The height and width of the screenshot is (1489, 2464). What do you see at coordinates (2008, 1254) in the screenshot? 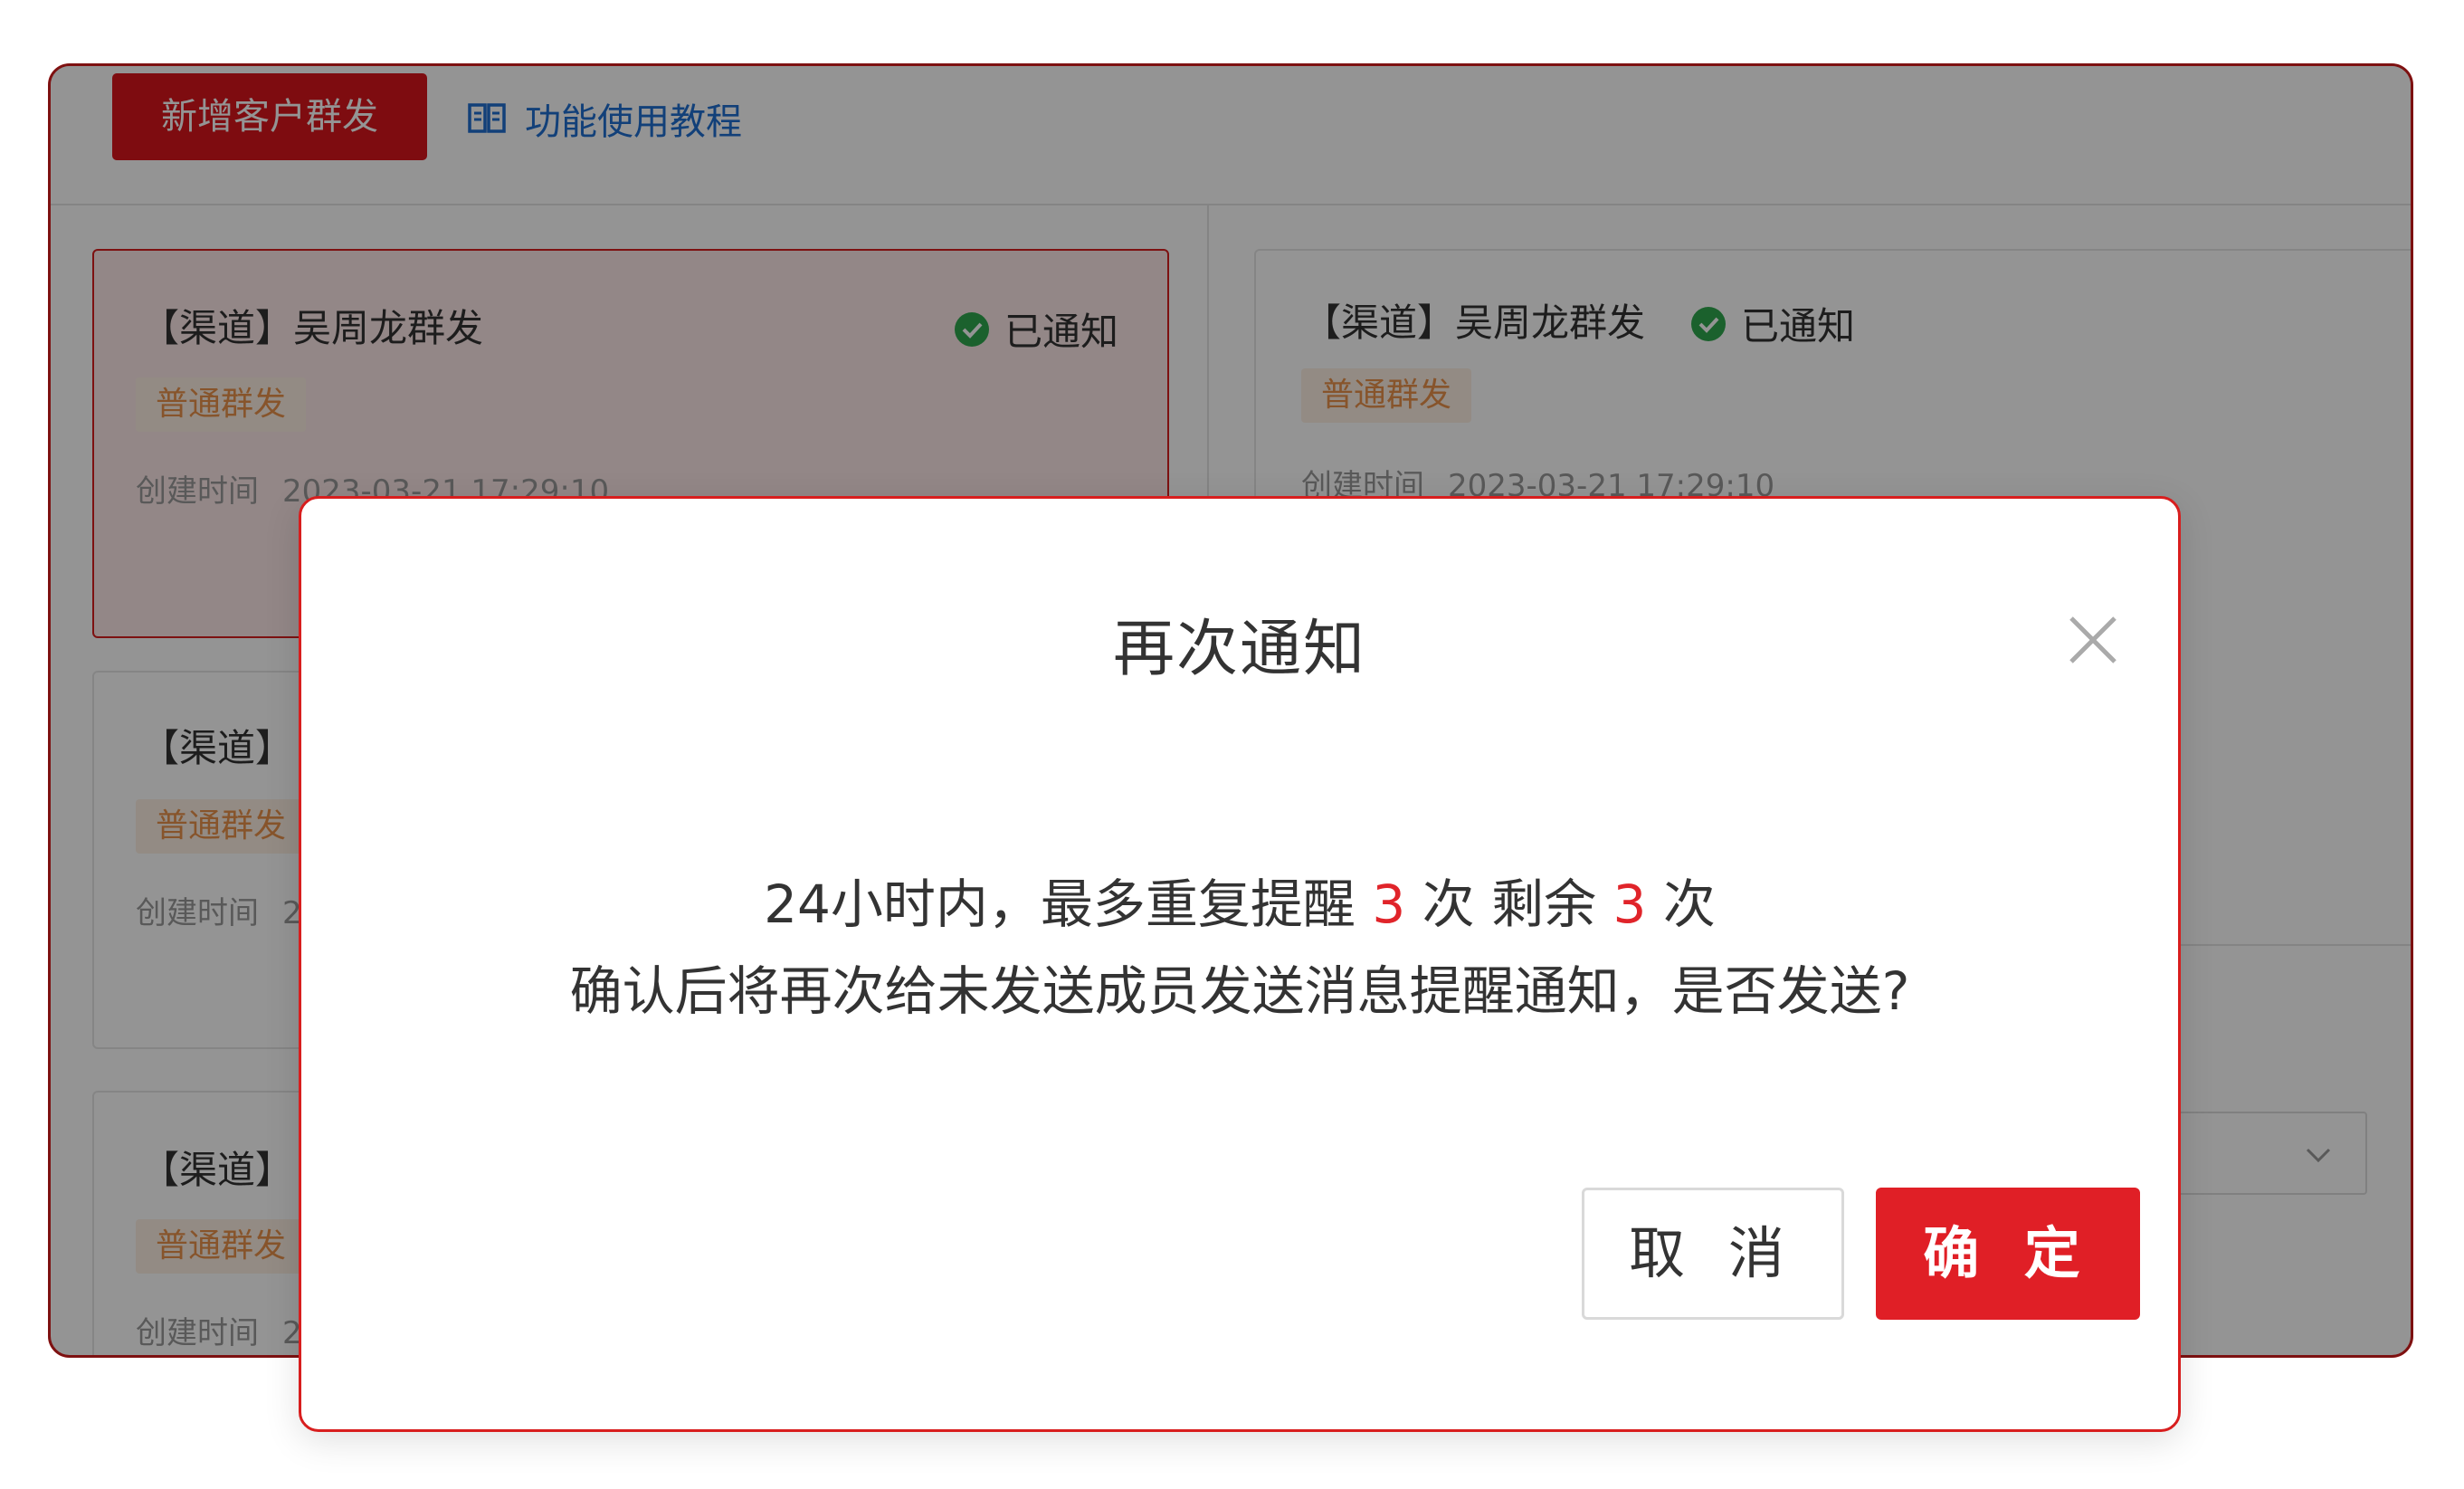
I see `confirm-button: 确 定` at bounding box center [2008, 1254].